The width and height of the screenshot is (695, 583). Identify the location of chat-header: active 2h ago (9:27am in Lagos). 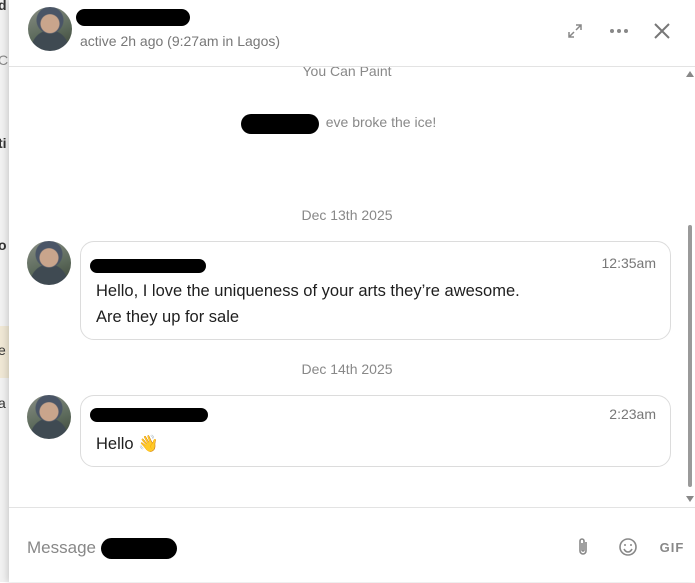
(352, 33).